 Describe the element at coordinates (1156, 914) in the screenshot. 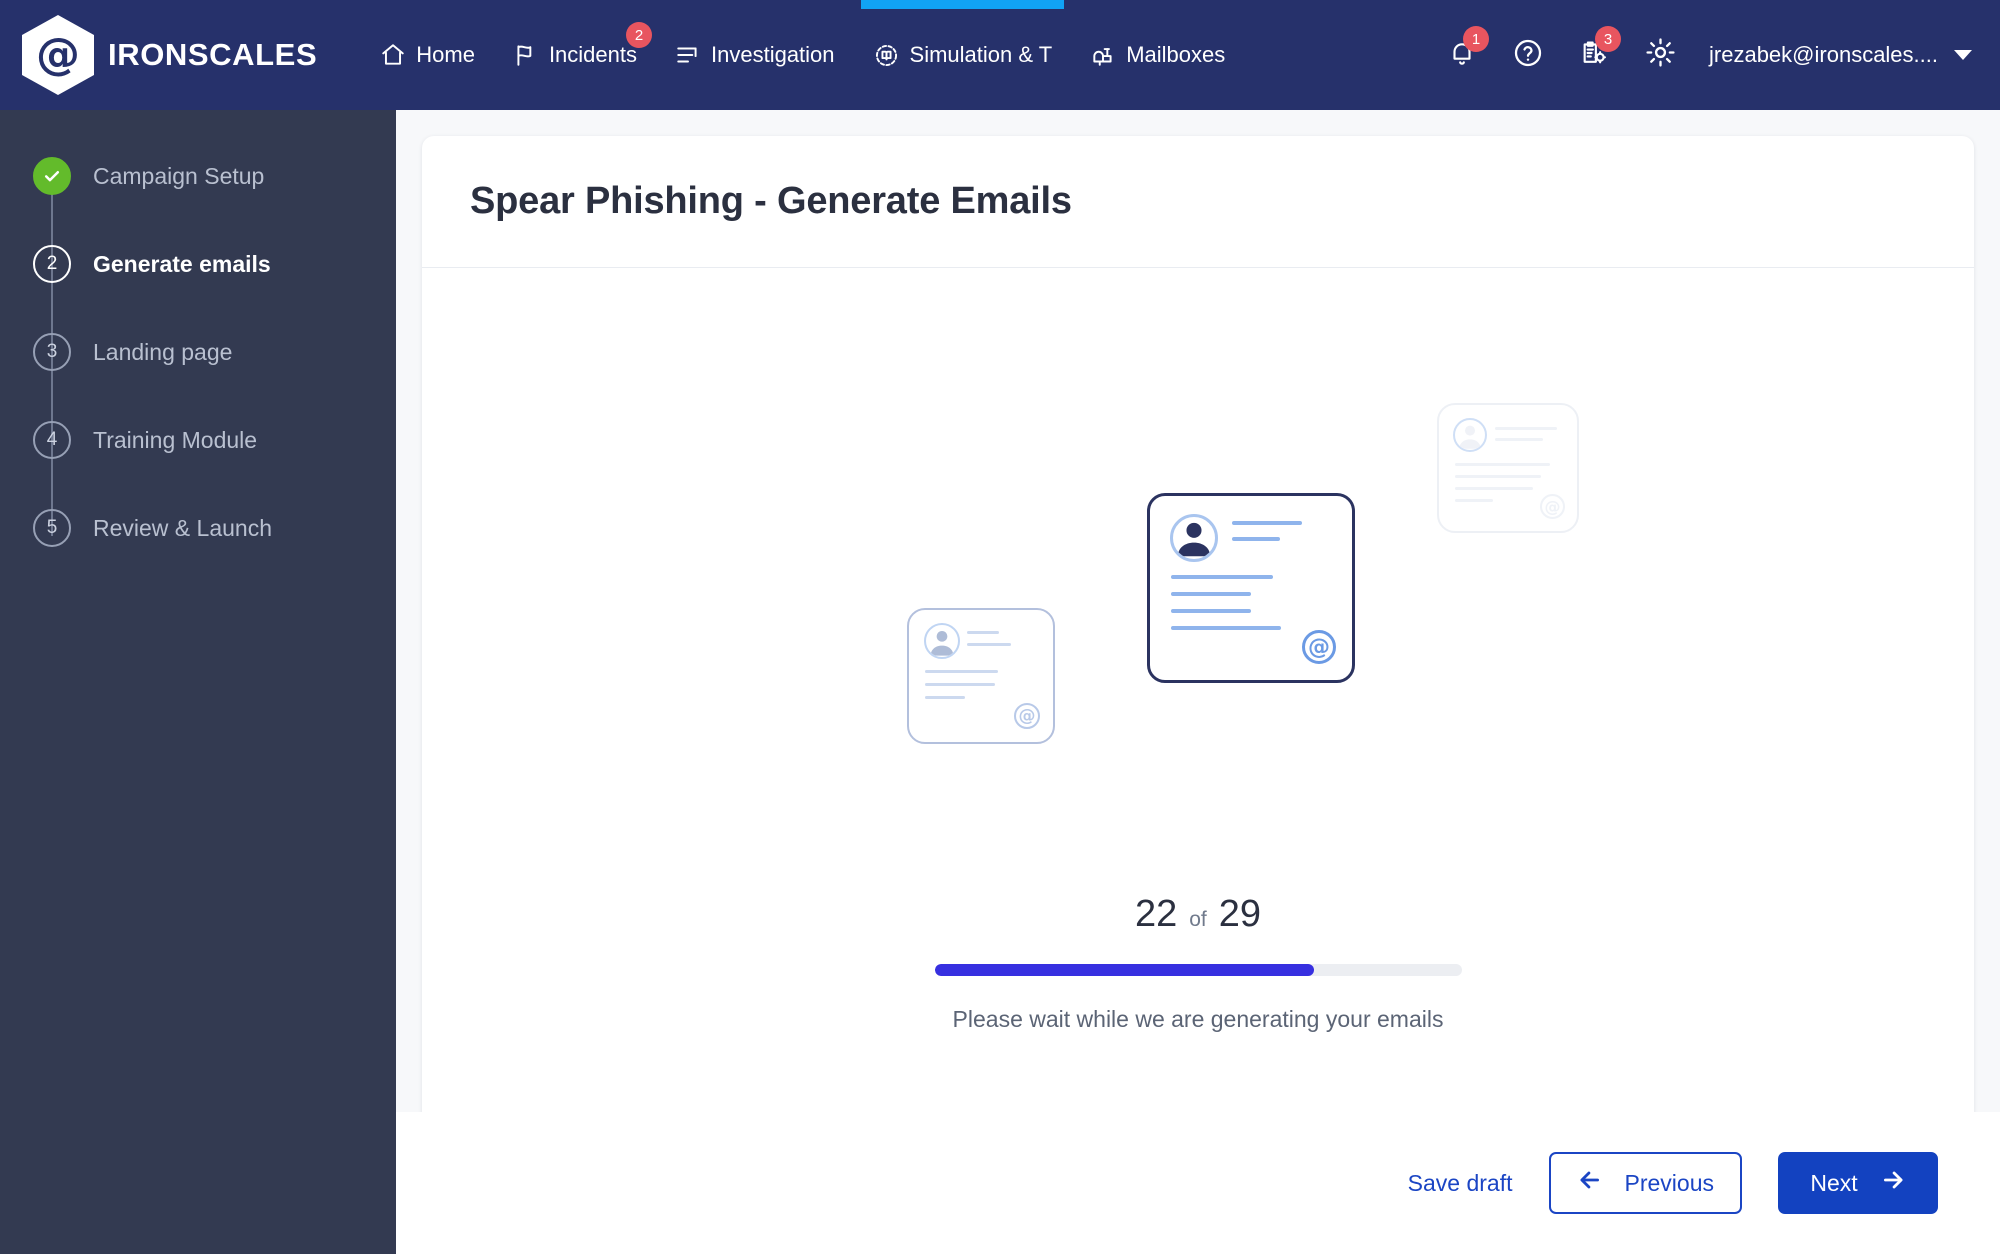

I see `progress-current: 22` at that location.